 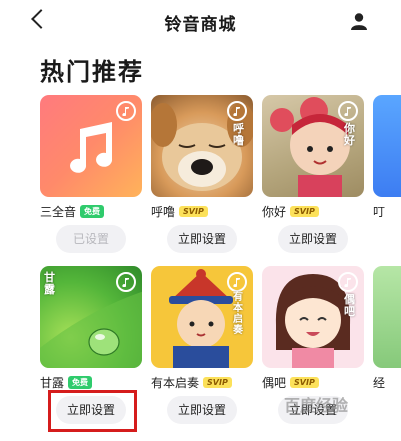 What do you see at coordinates (92, 411) in the screenshot?
I see `highlight-box` at bounding box center [92, 411].